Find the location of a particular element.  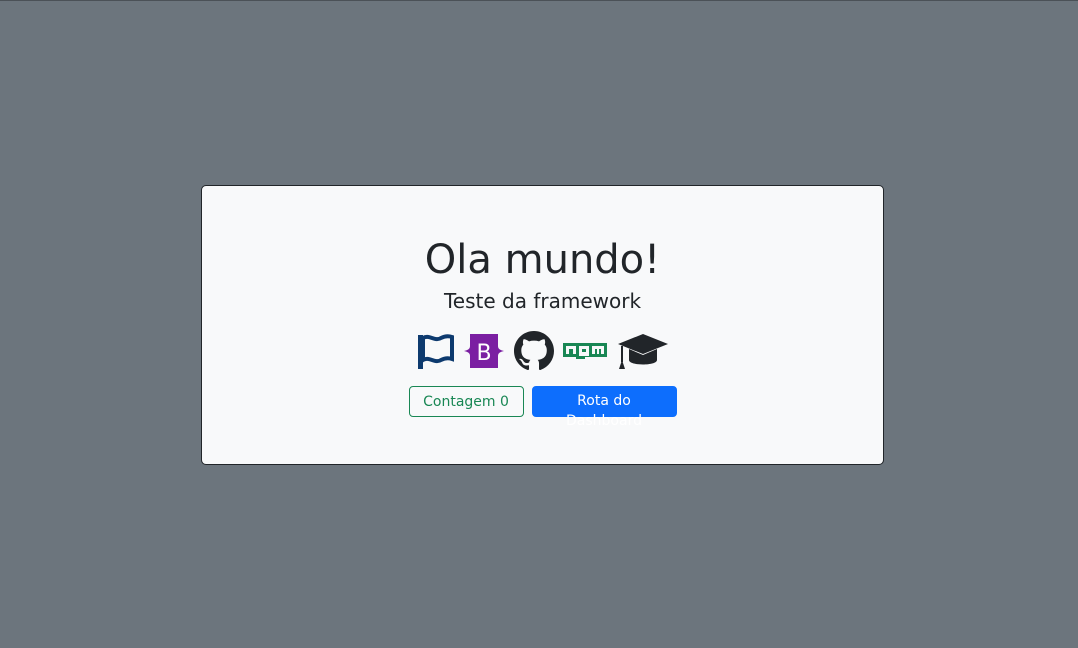

icon-row: B is located at coordinates (542, 351).